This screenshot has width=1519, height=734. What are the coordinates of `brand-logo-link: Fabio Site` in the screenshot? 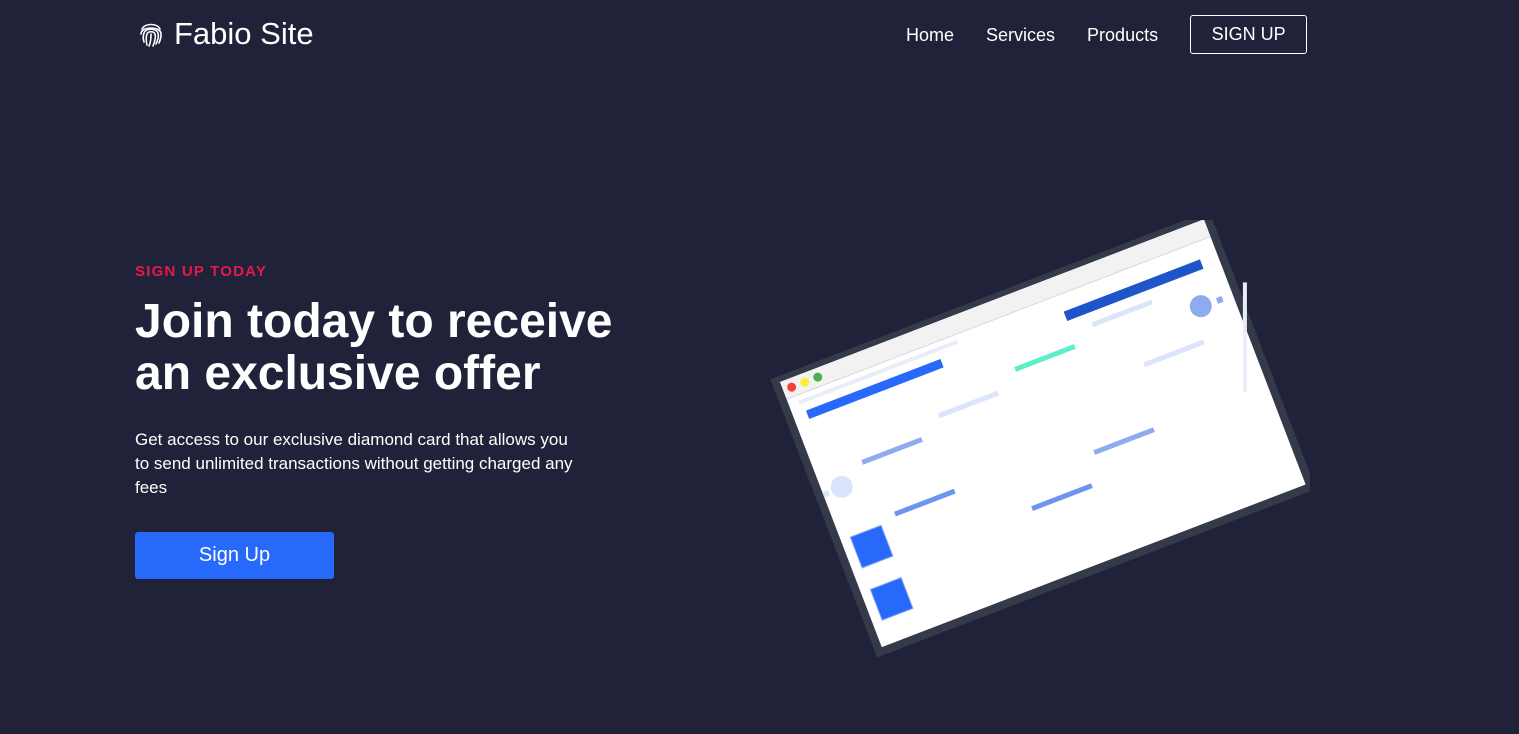 It's located at (225, 34).